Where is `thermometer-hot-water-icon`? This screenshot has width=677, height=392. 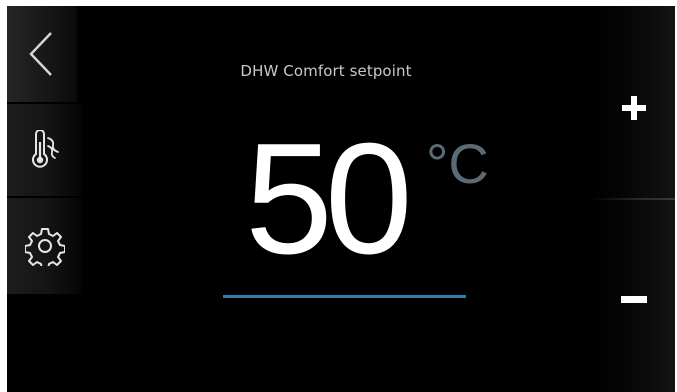
thermometer-hot-water-icon is located at coordinates (45, 149).